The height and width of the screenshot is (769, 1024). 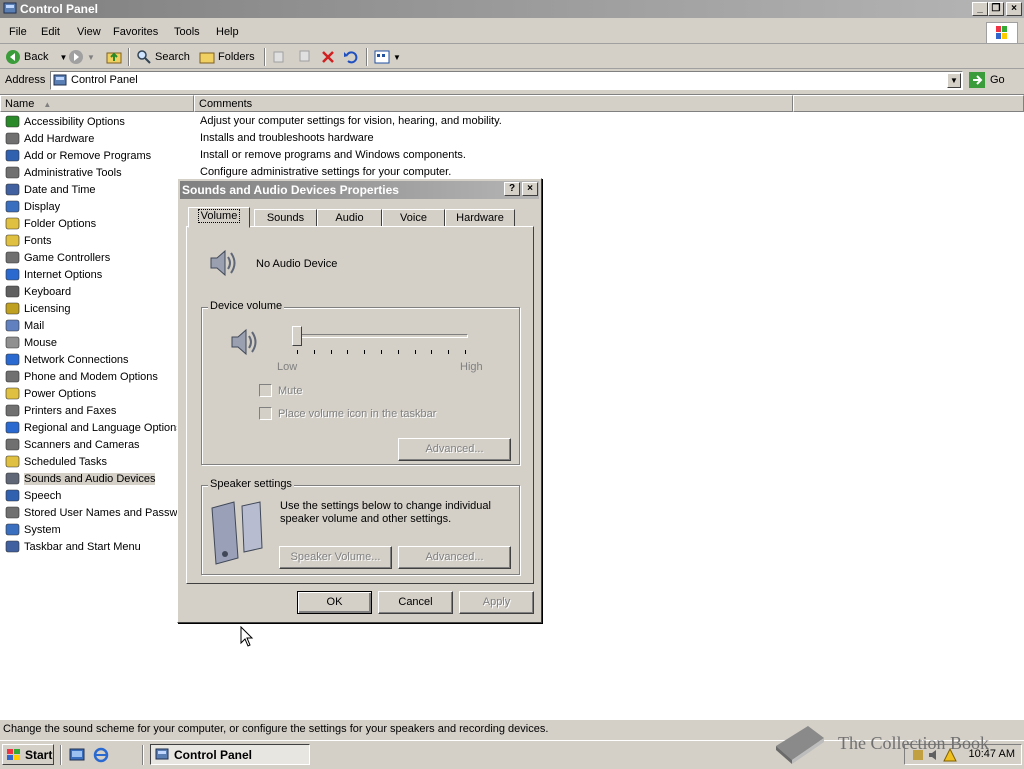 I want to click on list-item: Display, so click(x=32, y=206).